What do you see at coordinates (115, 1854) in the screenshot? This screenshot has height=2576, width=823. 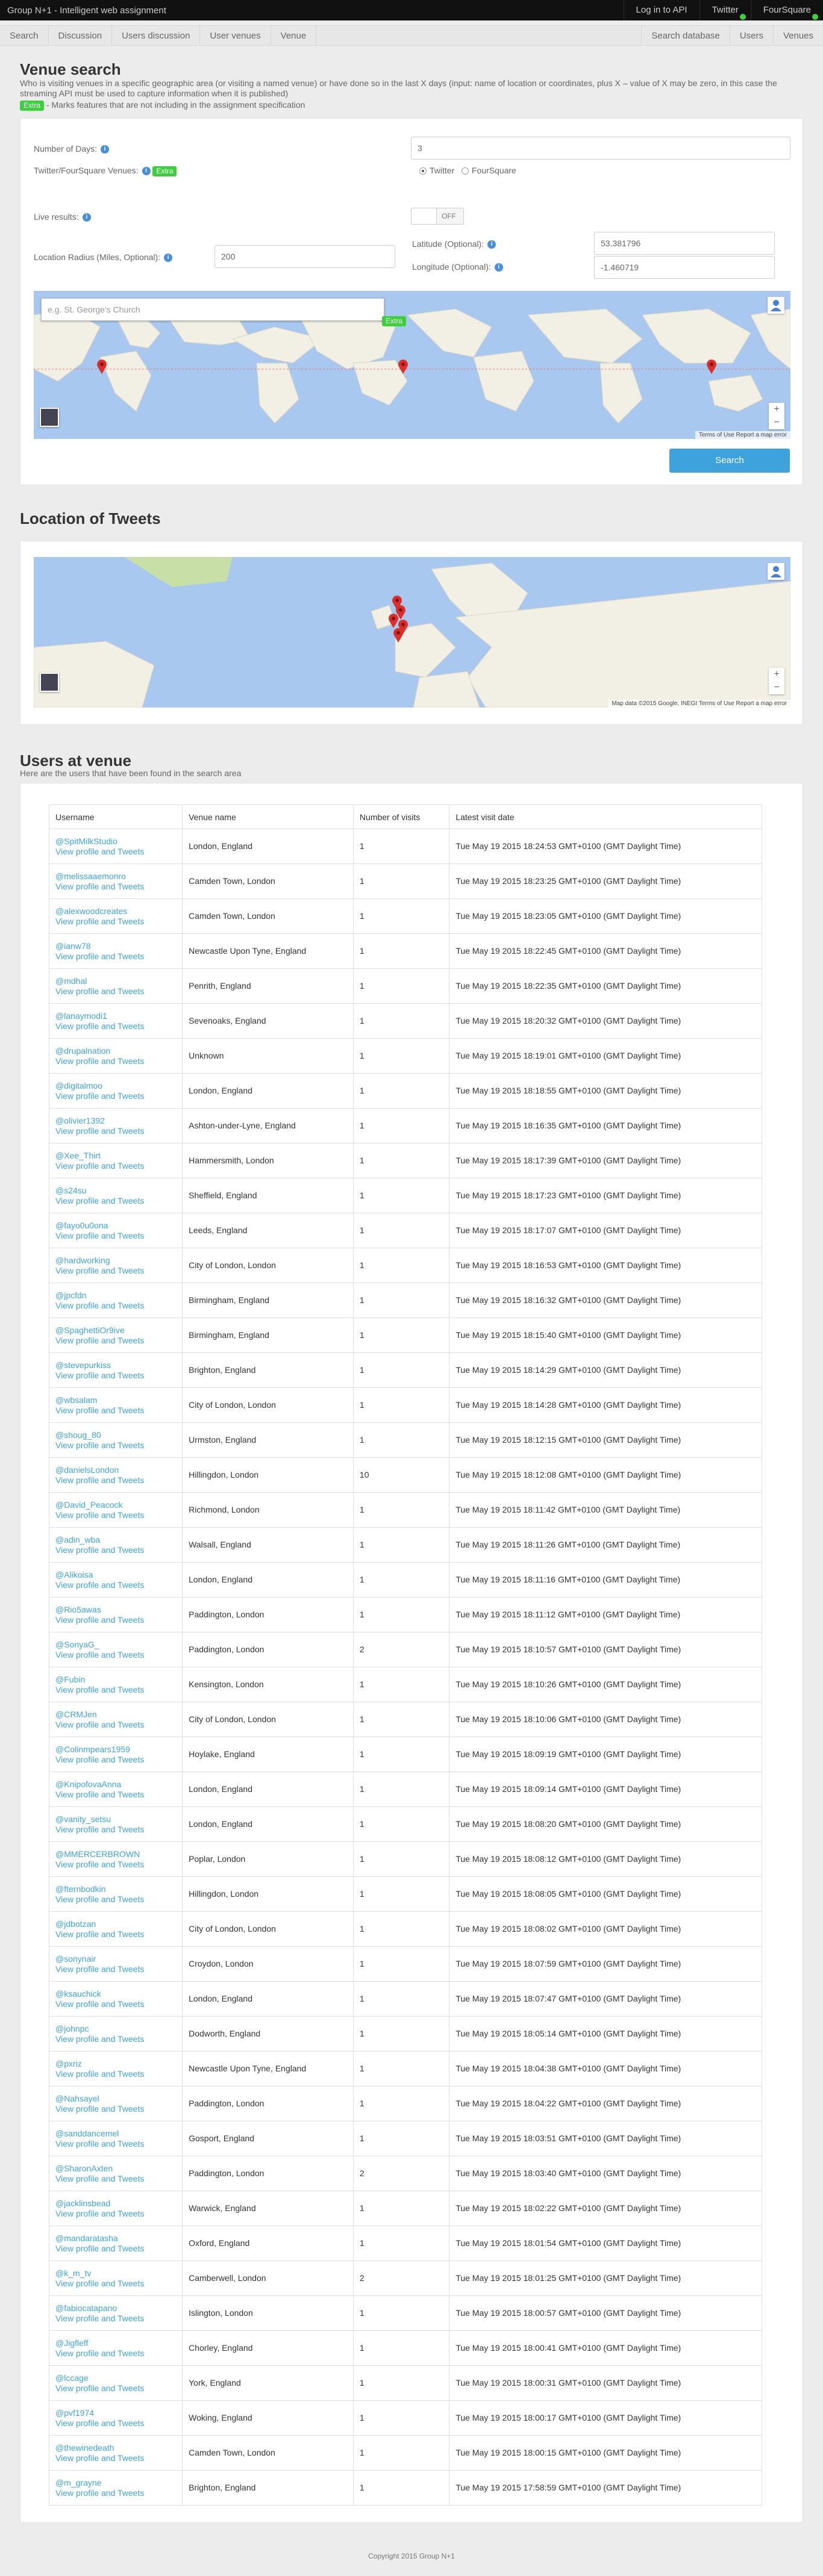 I see `username-link: @MMERCERBROWN` at bounding box center [115, 1854].